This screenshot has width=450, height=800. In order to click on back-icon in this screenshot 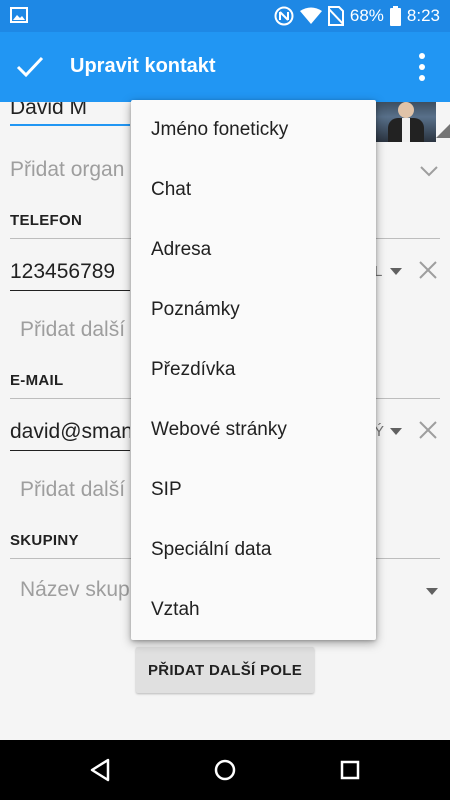, I will do `click(100, 772)`.